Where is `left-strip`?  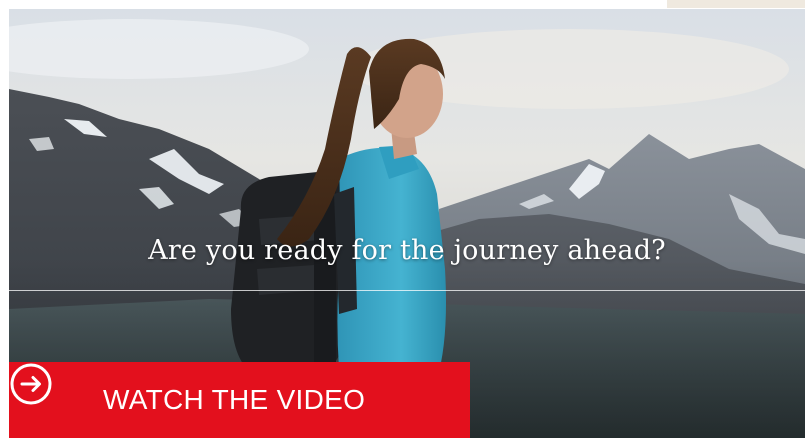
left-strip is located at coordinates (4, 219).